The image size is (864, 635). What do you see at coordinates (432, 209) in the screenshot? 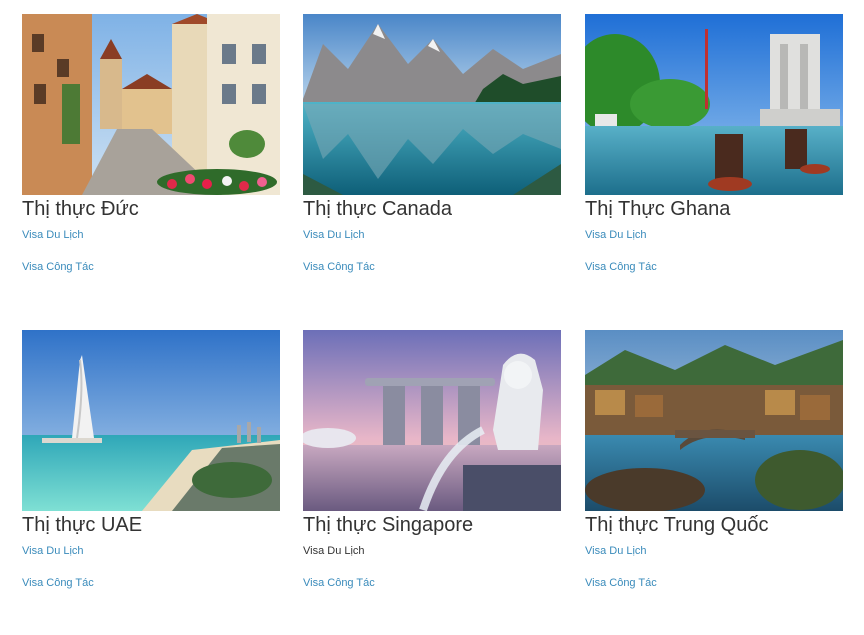
I see `card-title: Thị thực Canada` at bounding box center [432, 209].